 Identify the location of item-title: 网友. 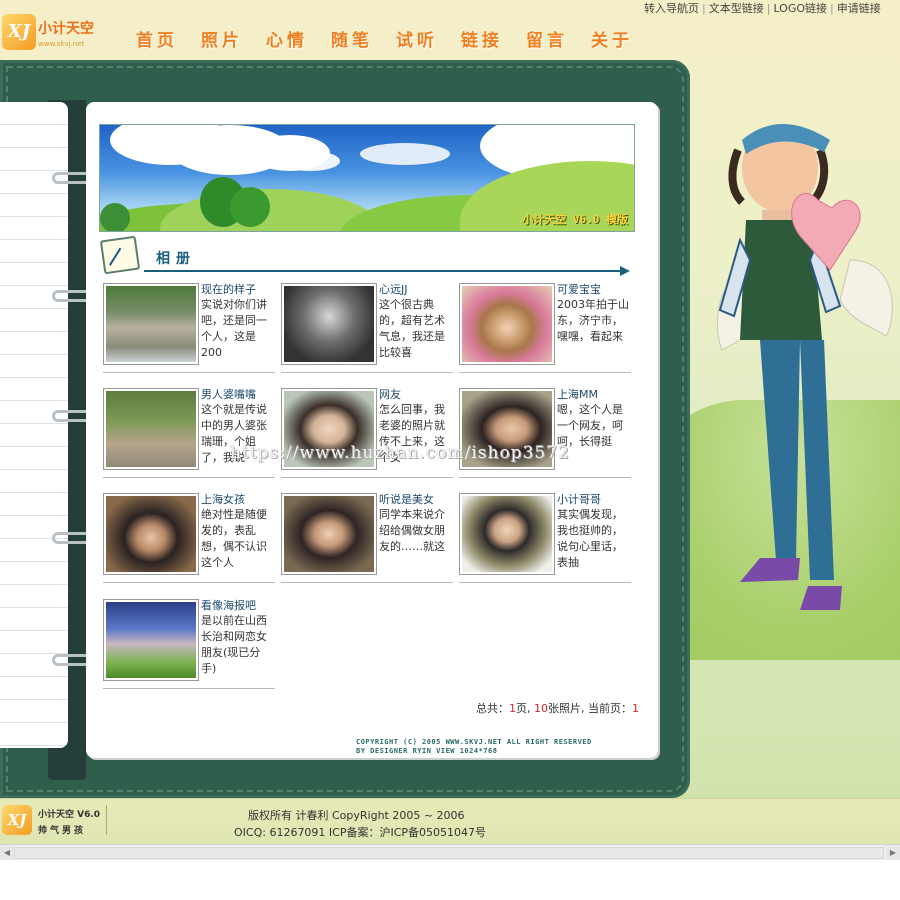
(390, 394).